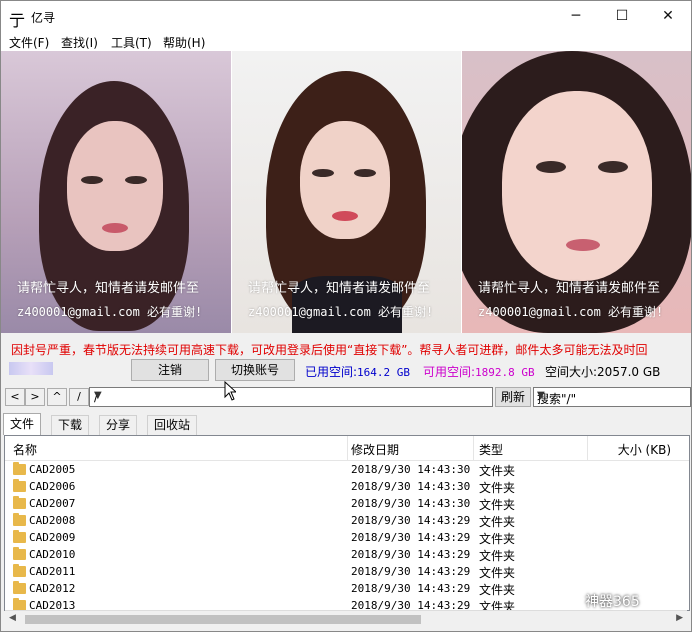  What do you see at coordinates (346, 16) in the screenshot?
I see `title-bar: 亍 亿寻 ─ ☐ ✕` at bounding box center [346, 16].